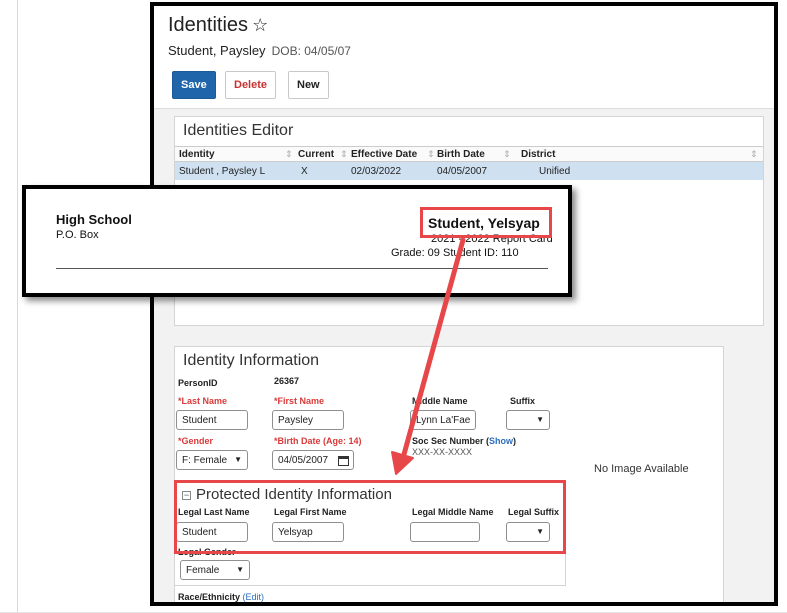 The width and height of the screenshot is (787, 613). I want to click on school-name: High School, so click(94, 219).